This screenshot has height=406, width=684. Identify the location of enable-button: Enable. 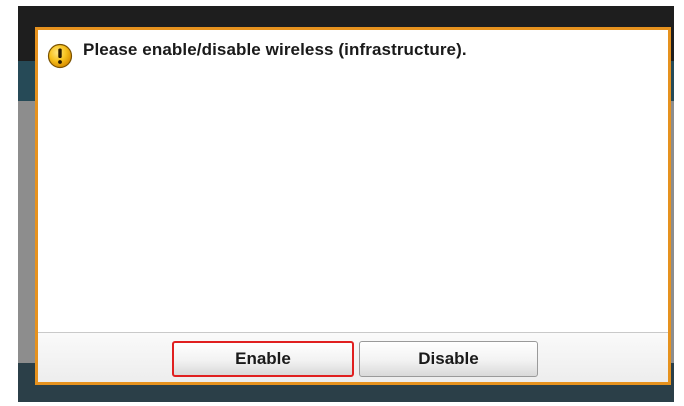
(263, 359).